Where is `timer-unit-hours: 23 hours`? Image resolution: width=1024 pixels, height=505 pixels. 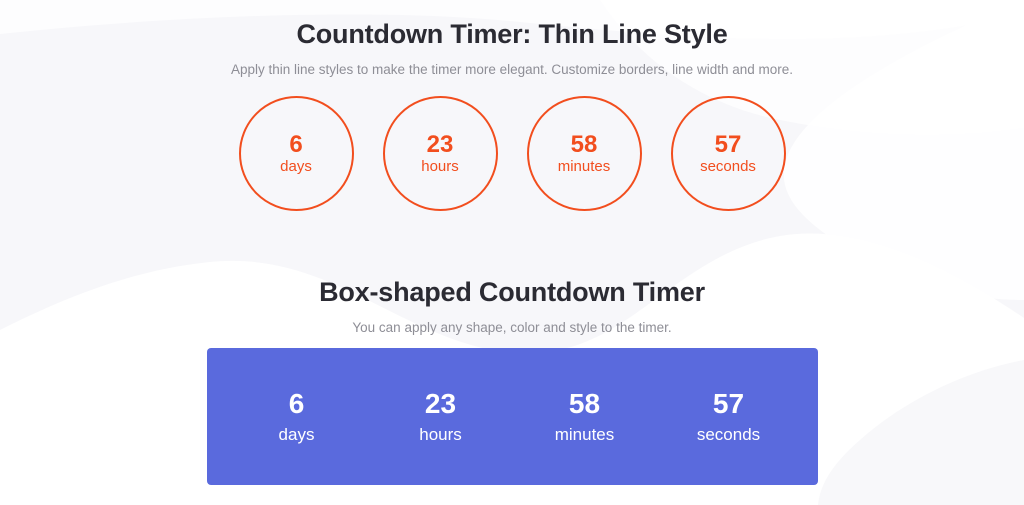 timer-unit-hours: 23 hours is located at coordinates (440, 153).